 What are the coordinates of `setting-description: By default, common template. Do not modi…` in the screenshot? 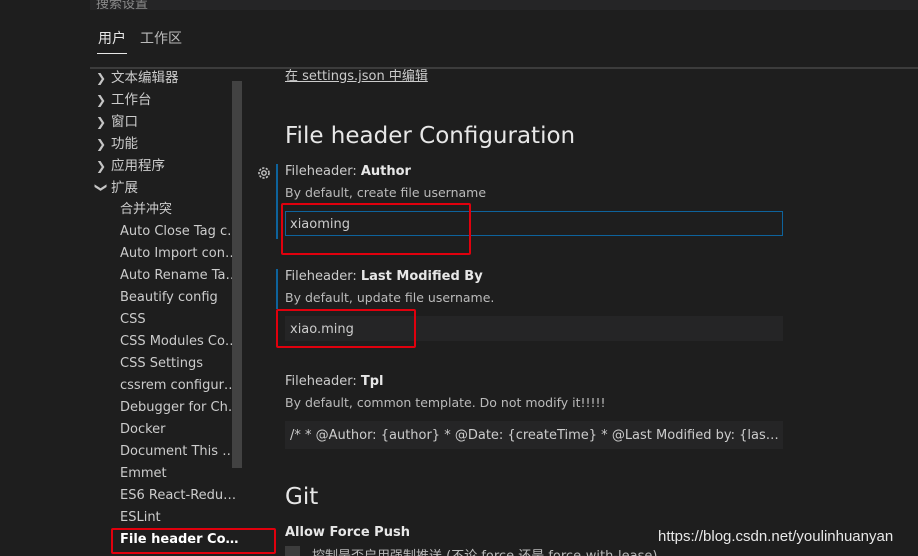 It's located at (445, 402).